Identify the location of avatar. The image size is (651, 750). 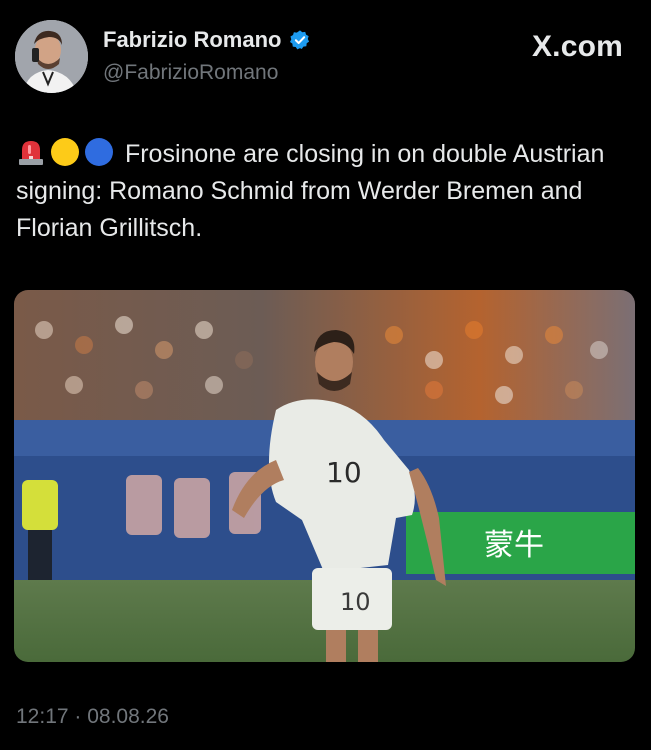
(51, 56).